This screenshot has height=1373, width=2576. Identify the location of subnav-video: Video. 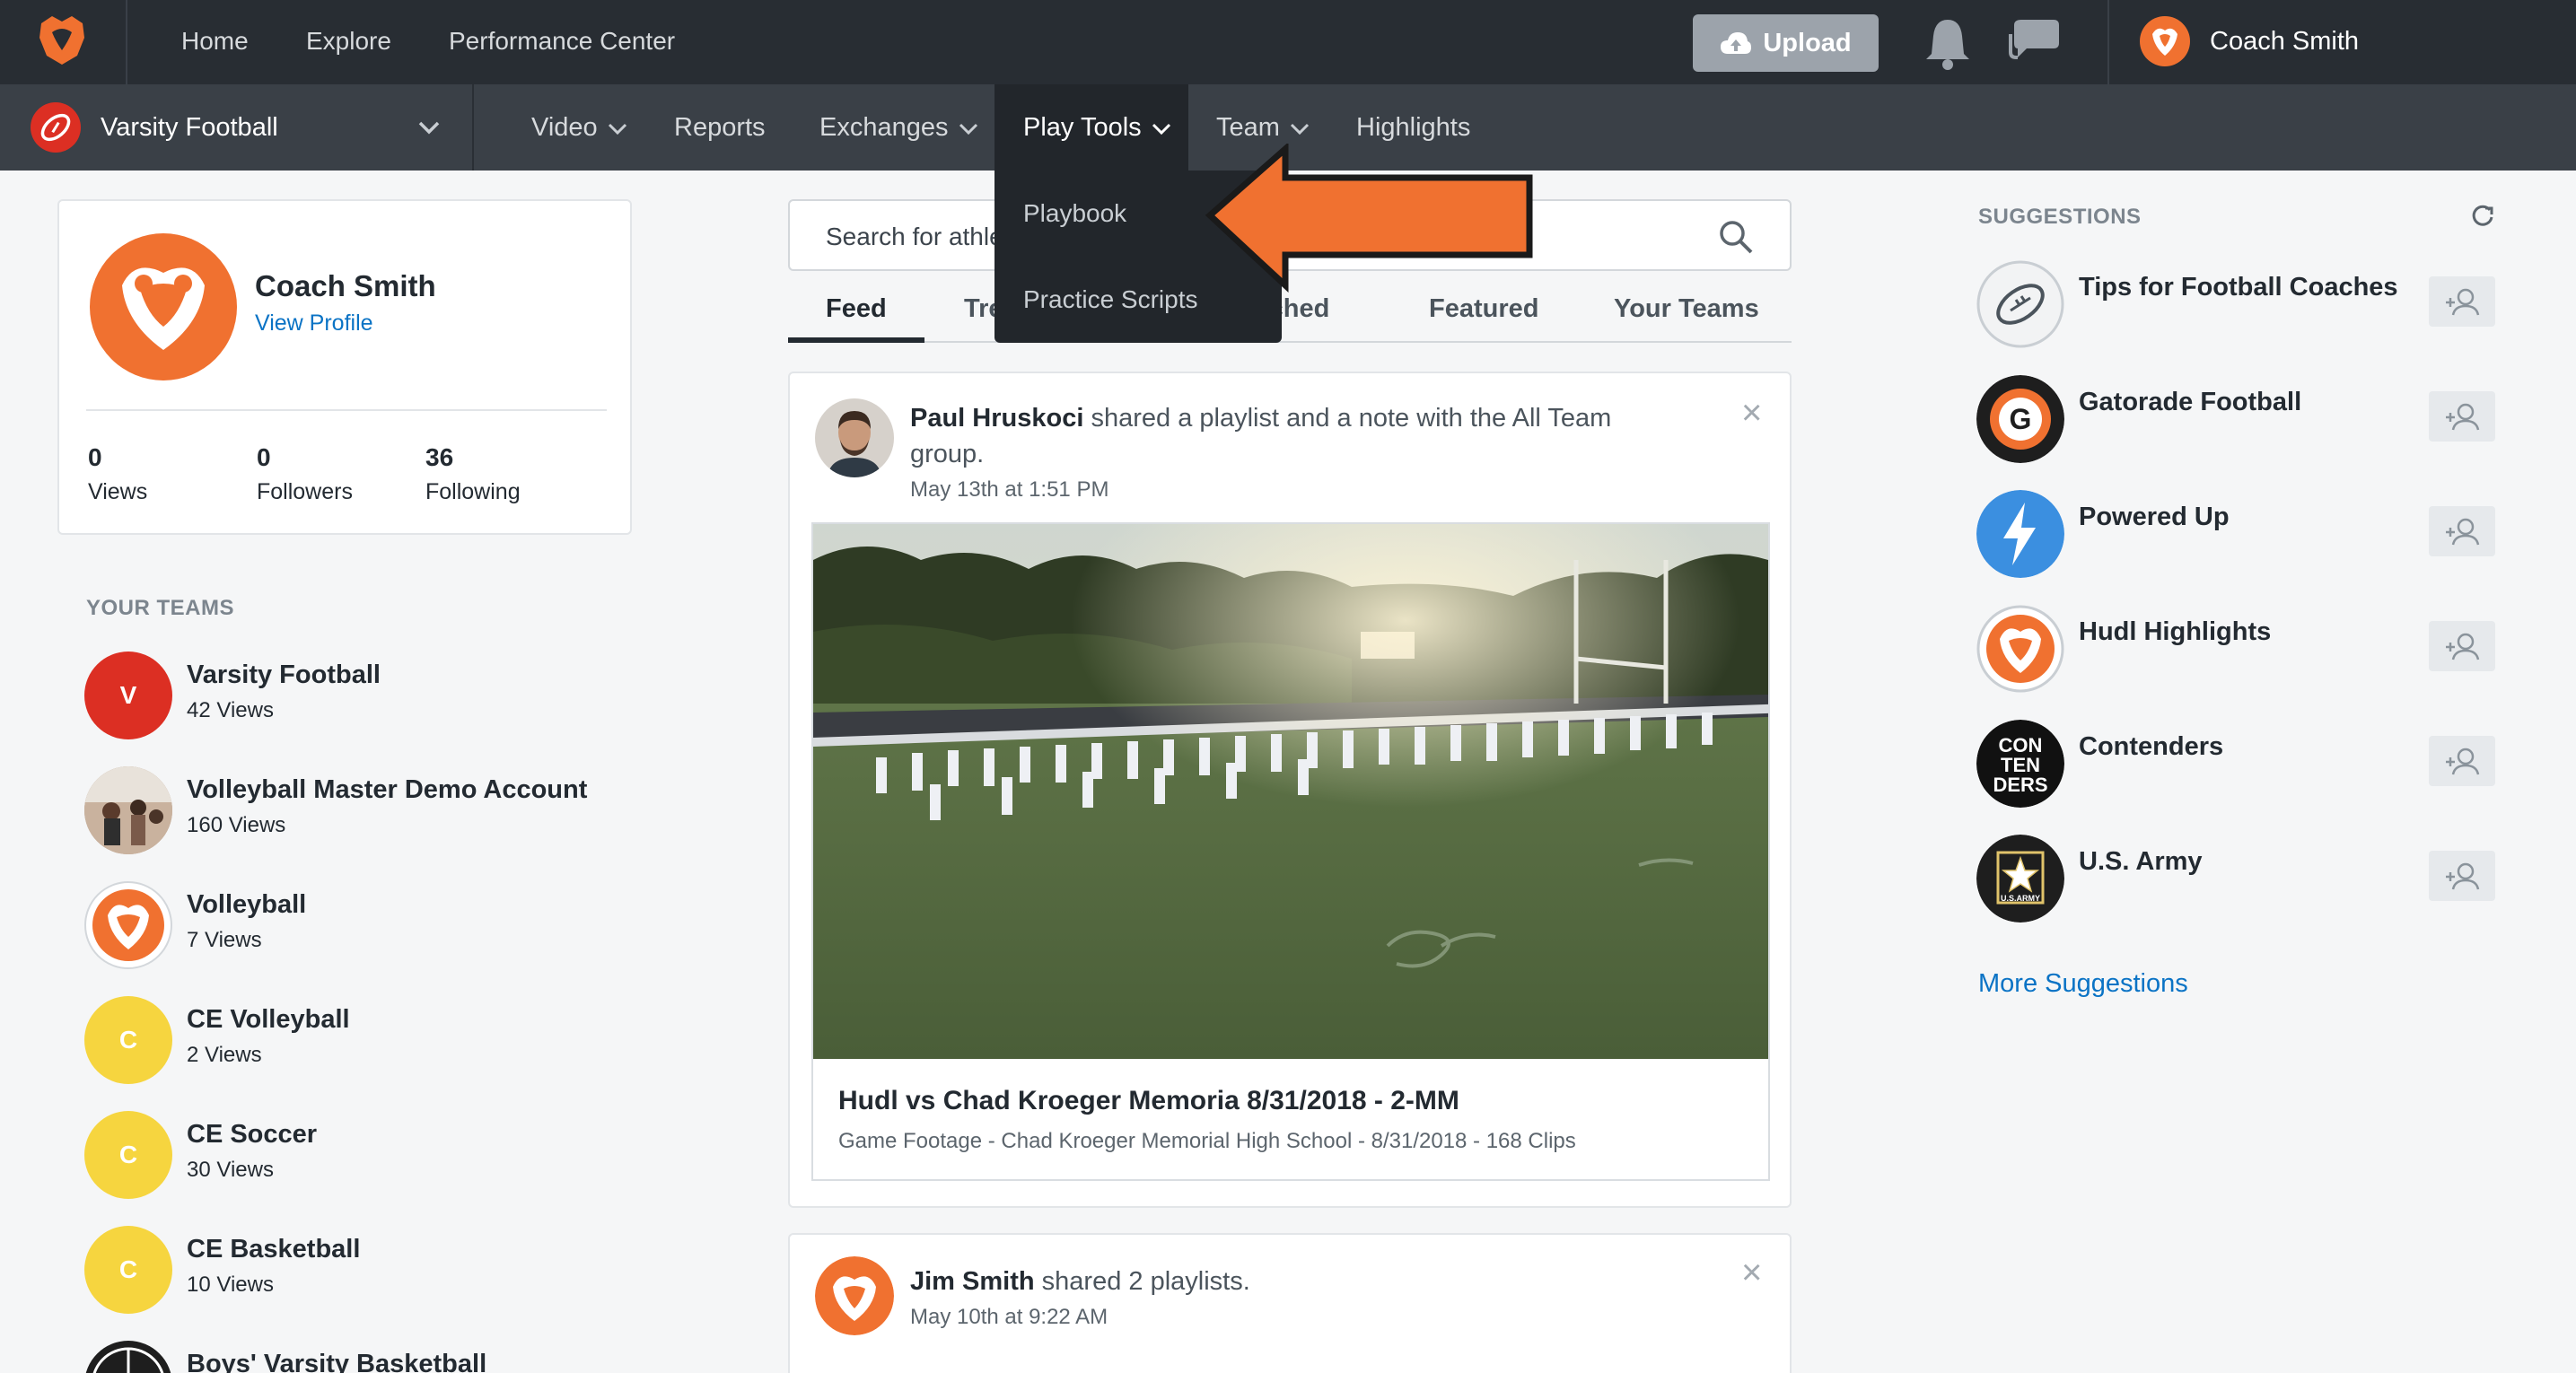
(579, 128).